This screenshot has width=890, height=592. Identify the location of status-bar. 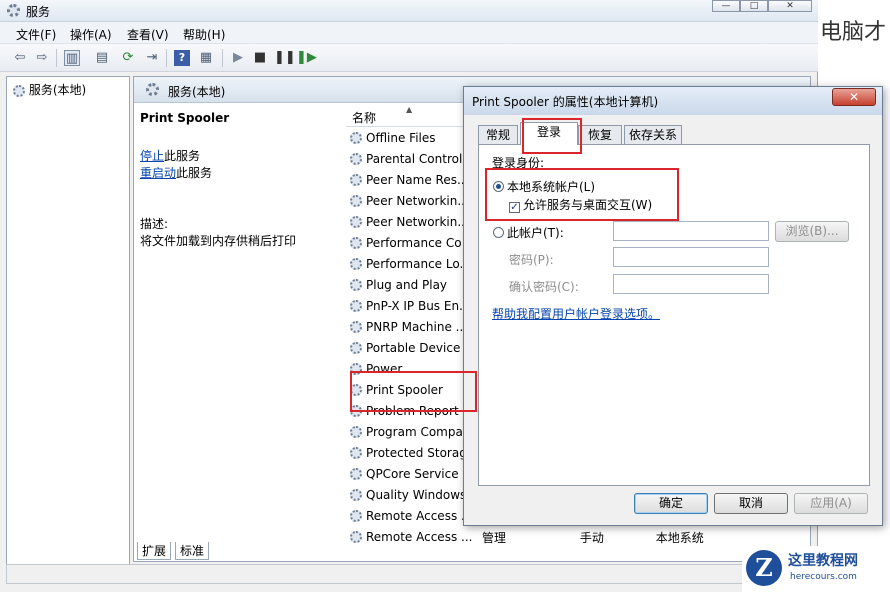
(409, 574).